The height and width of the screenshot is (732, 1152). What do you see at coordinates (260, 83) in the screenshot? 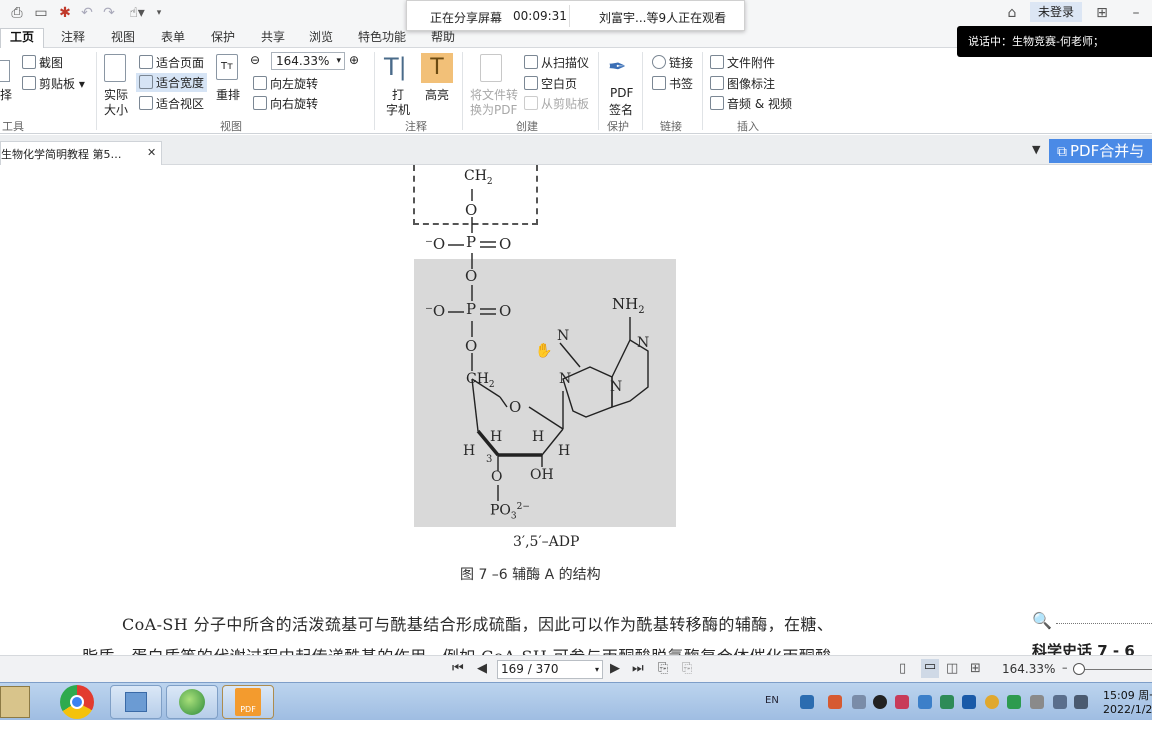
I see `rotate-left-icon` at bounding box center [260, 83].